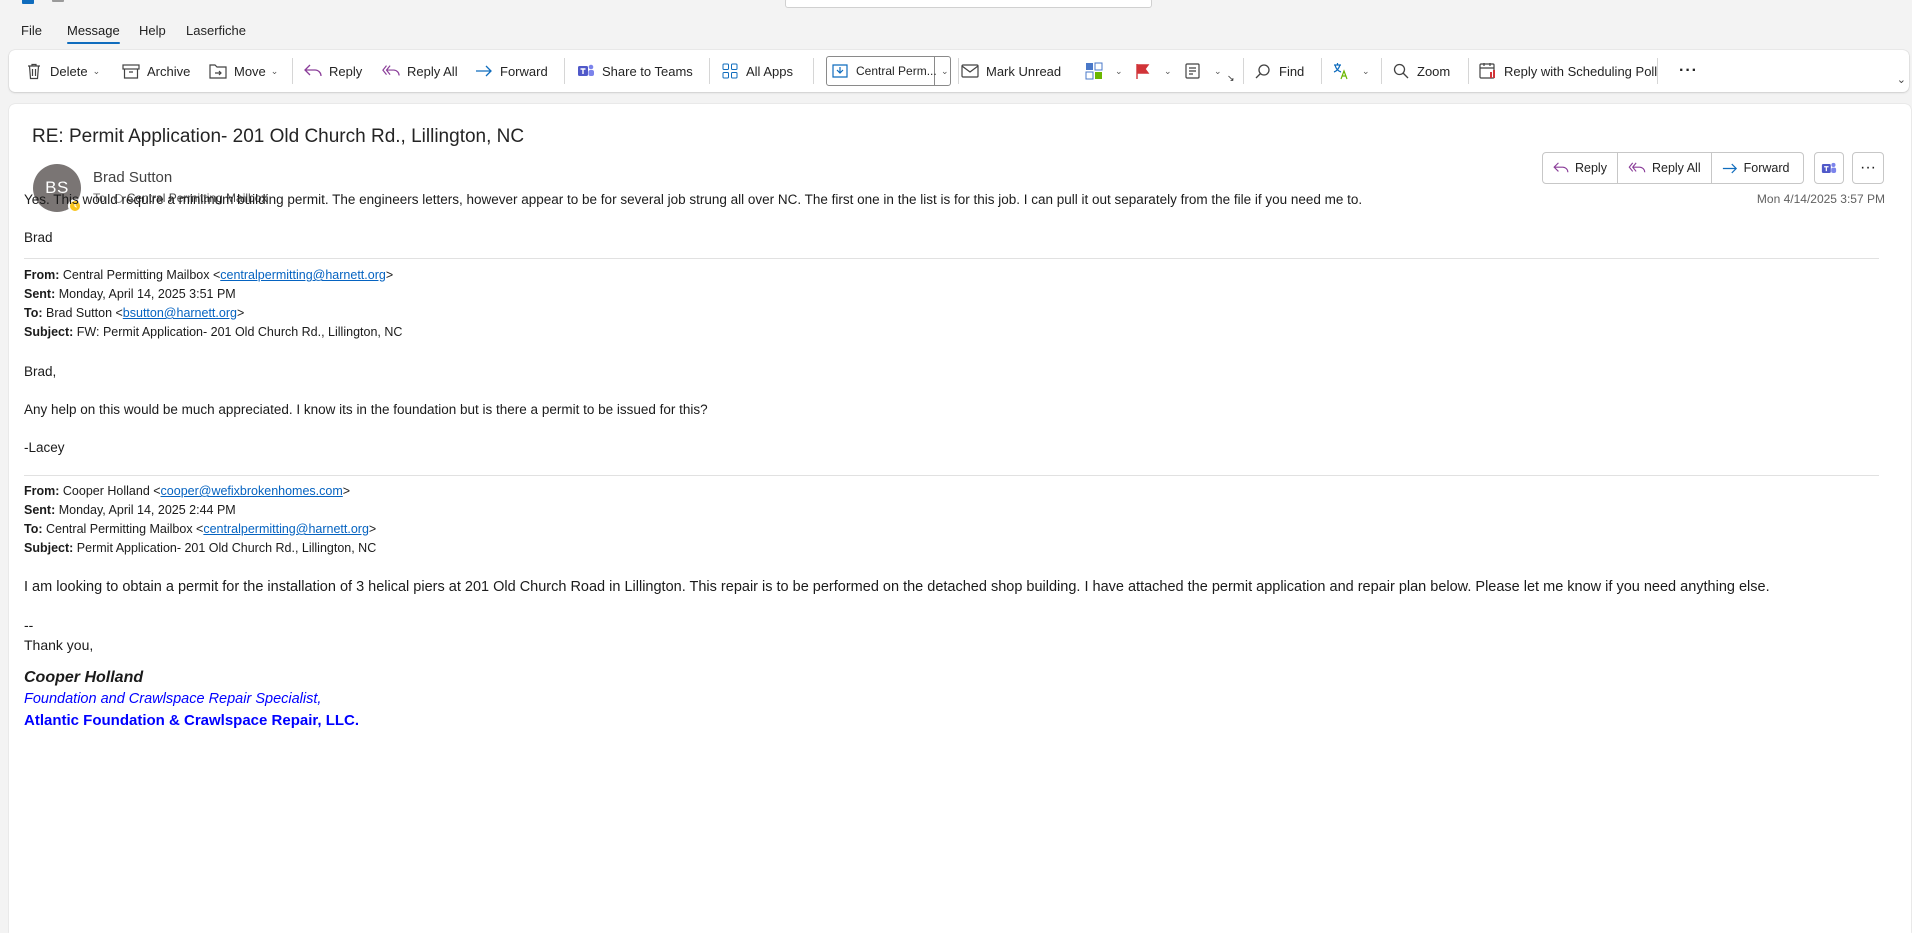  I want to click on archive-button: Archive, so click(156, 71).